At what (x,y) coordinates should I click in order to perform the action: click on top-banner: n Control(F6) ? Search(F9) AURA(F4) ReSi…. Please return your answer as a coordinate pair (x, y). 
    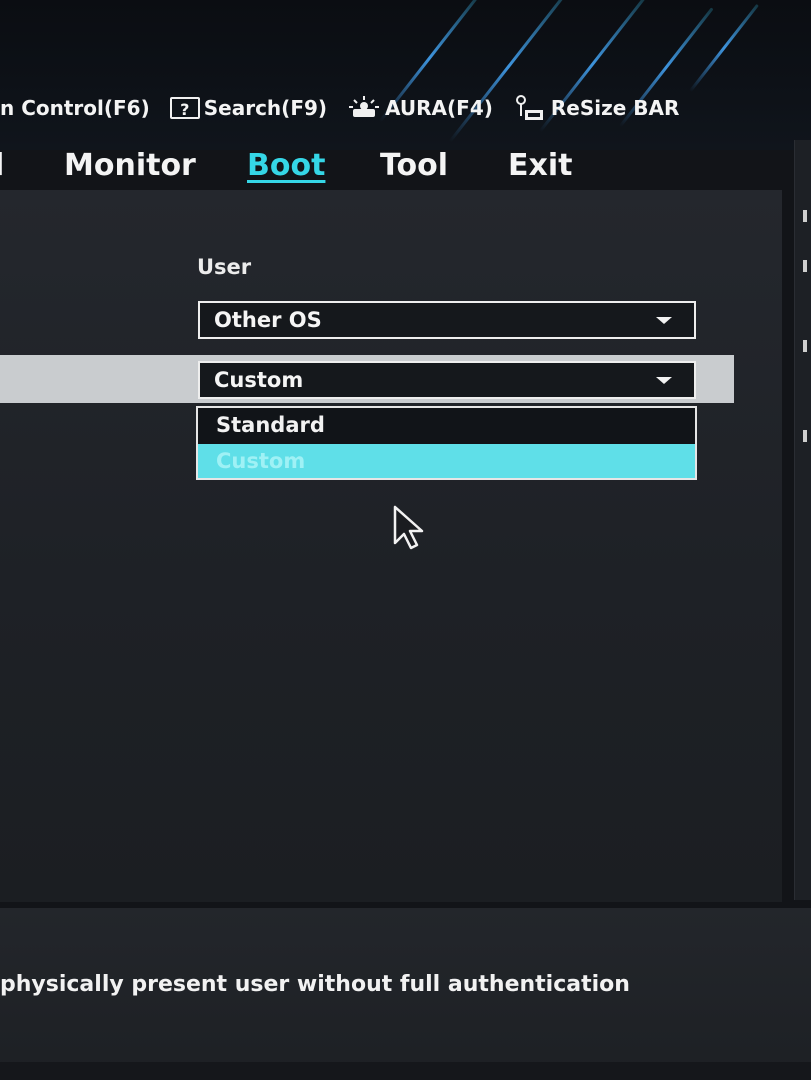
    Looking at the image, I should click on (405, 75).